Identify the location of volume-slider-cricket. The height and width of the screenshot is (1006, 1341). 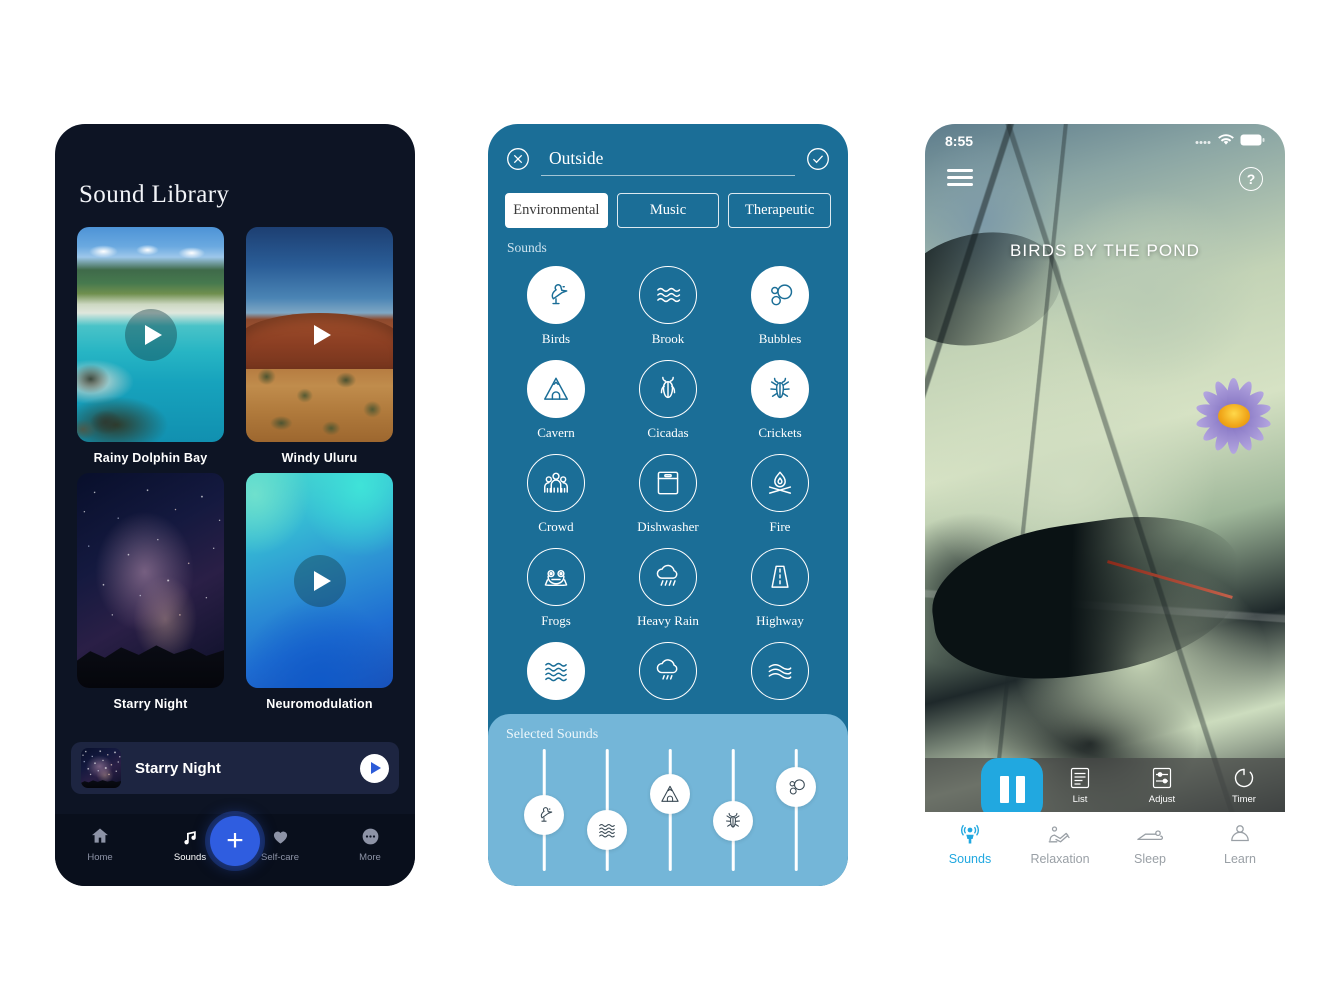
(733, 810).